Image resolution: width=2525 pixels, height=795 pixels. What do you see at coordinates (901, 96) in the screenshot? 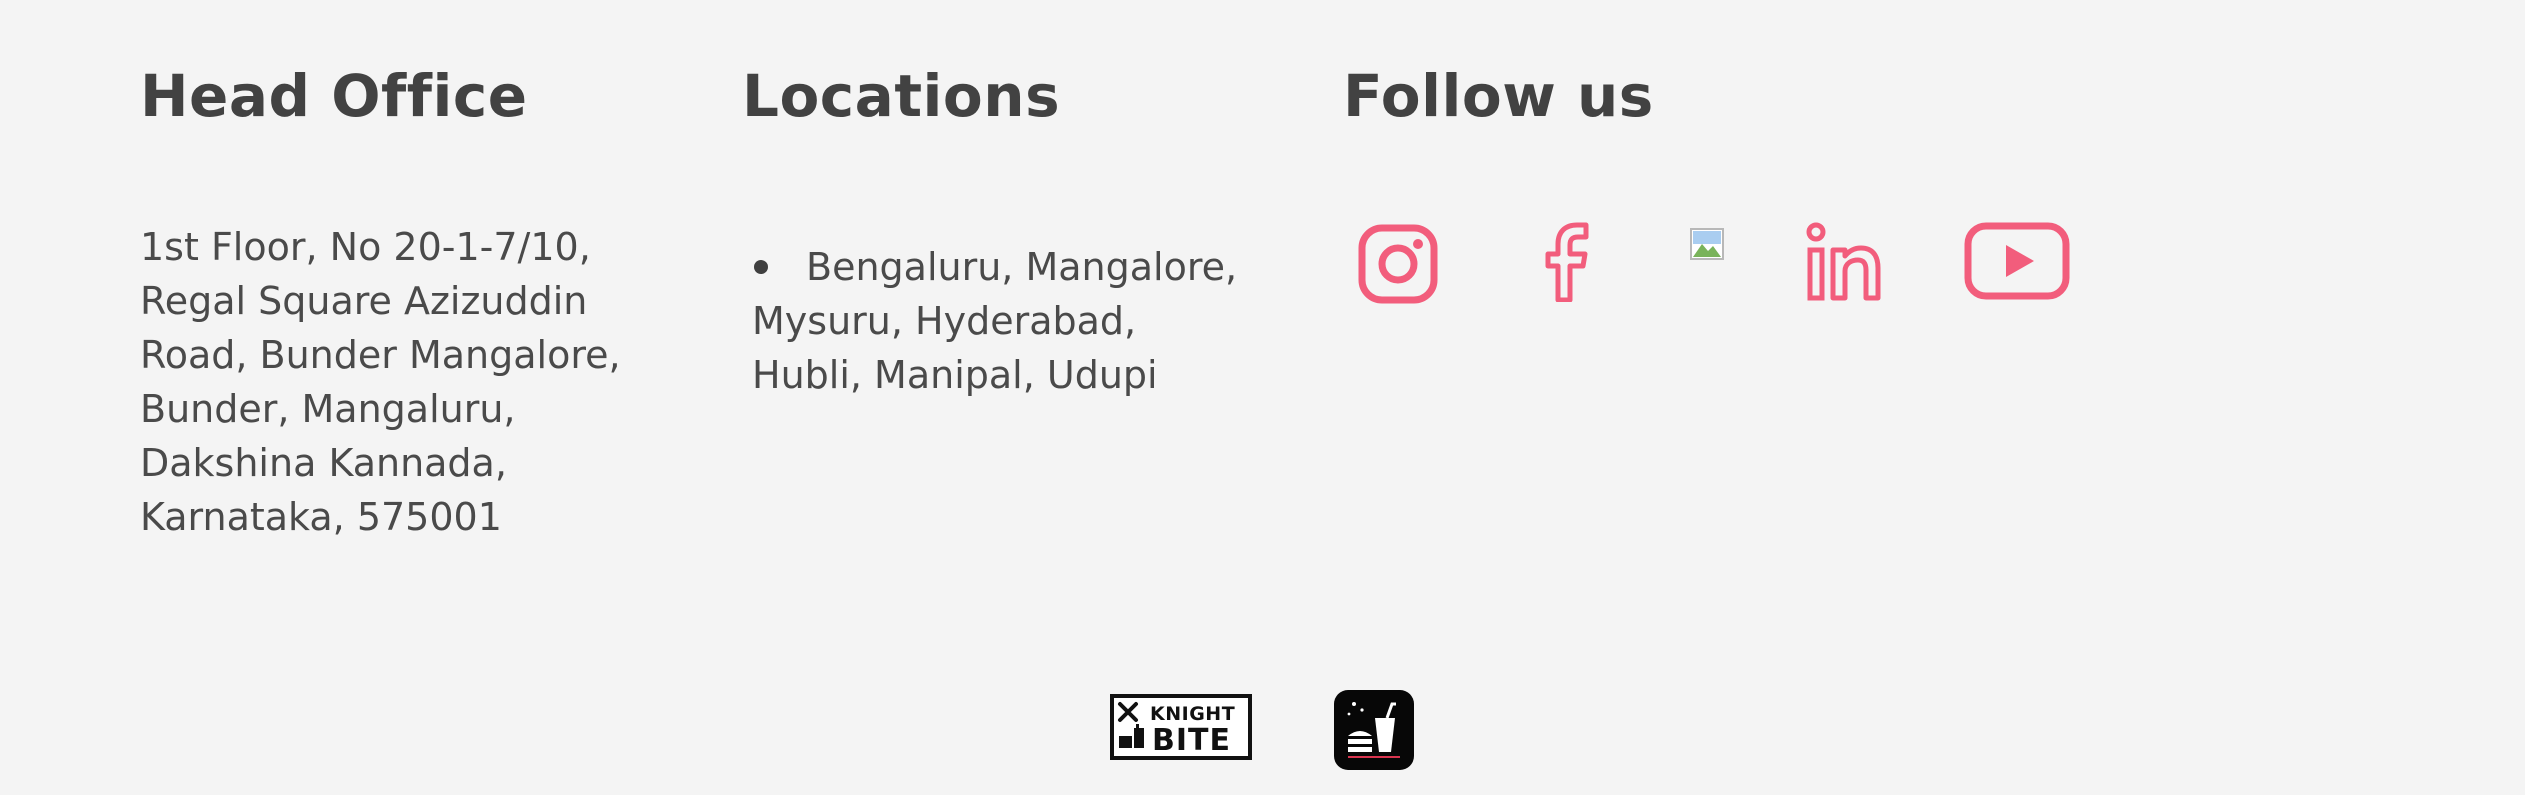
I see `locations-heading: Locations` at bounding box center [901, 96].